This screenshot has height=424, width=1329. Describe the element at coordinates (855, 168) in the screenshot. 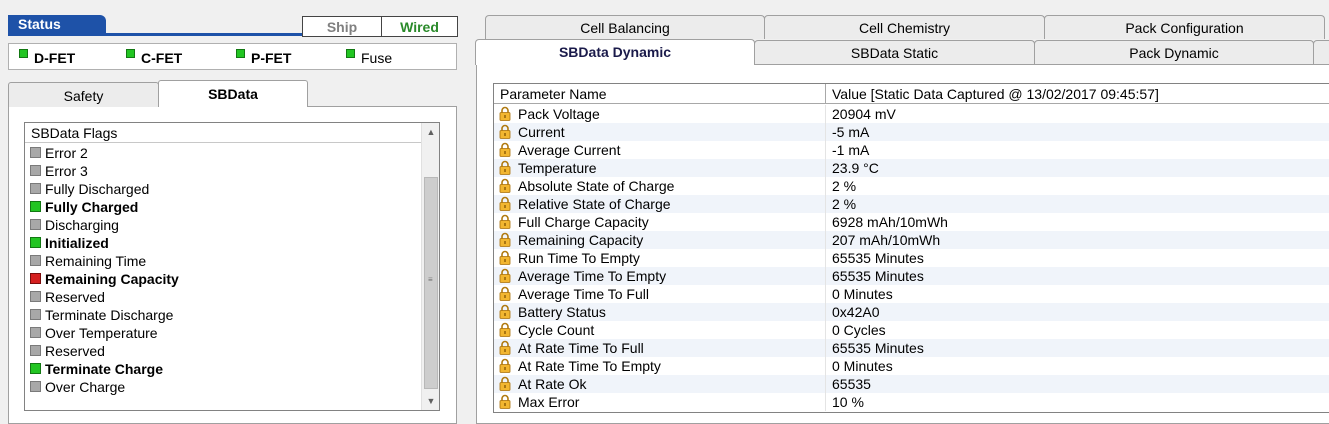

I see `parameter-value: 23.9 °C` at that location.